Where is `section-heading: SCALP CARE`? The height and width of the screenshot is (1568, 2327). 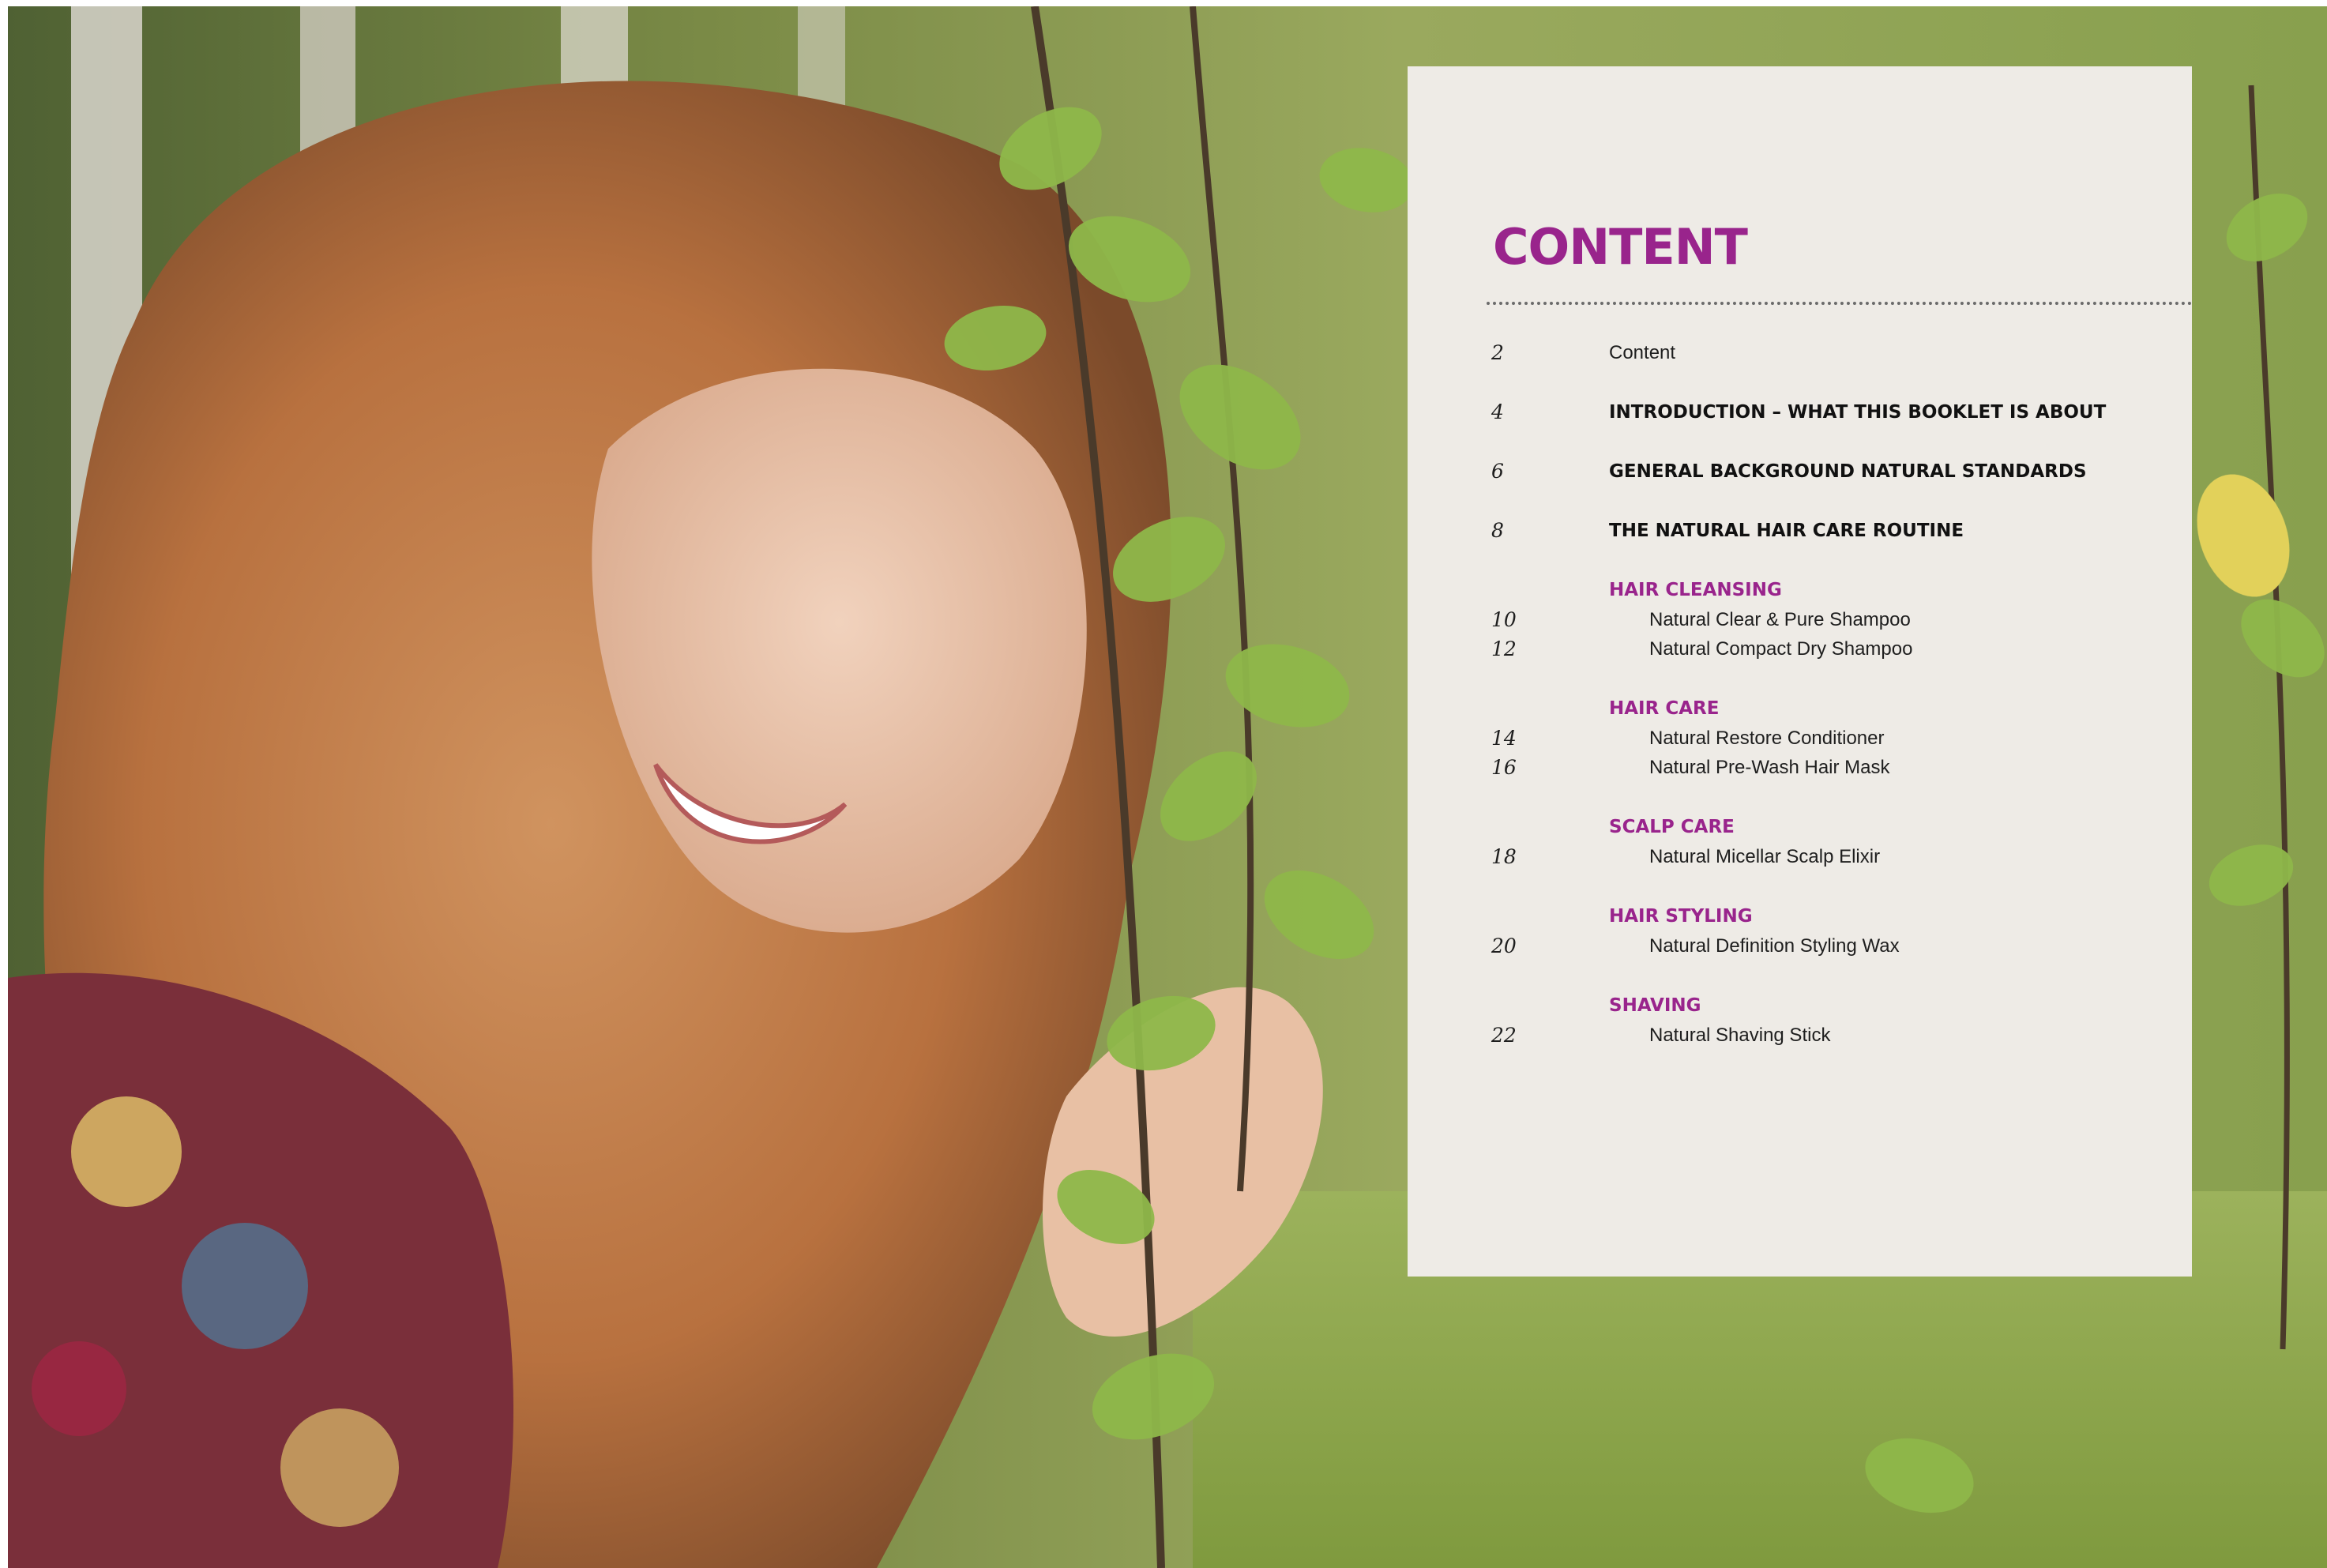 section-heading: SCALP CARE is located at coordinates (1672, 827).